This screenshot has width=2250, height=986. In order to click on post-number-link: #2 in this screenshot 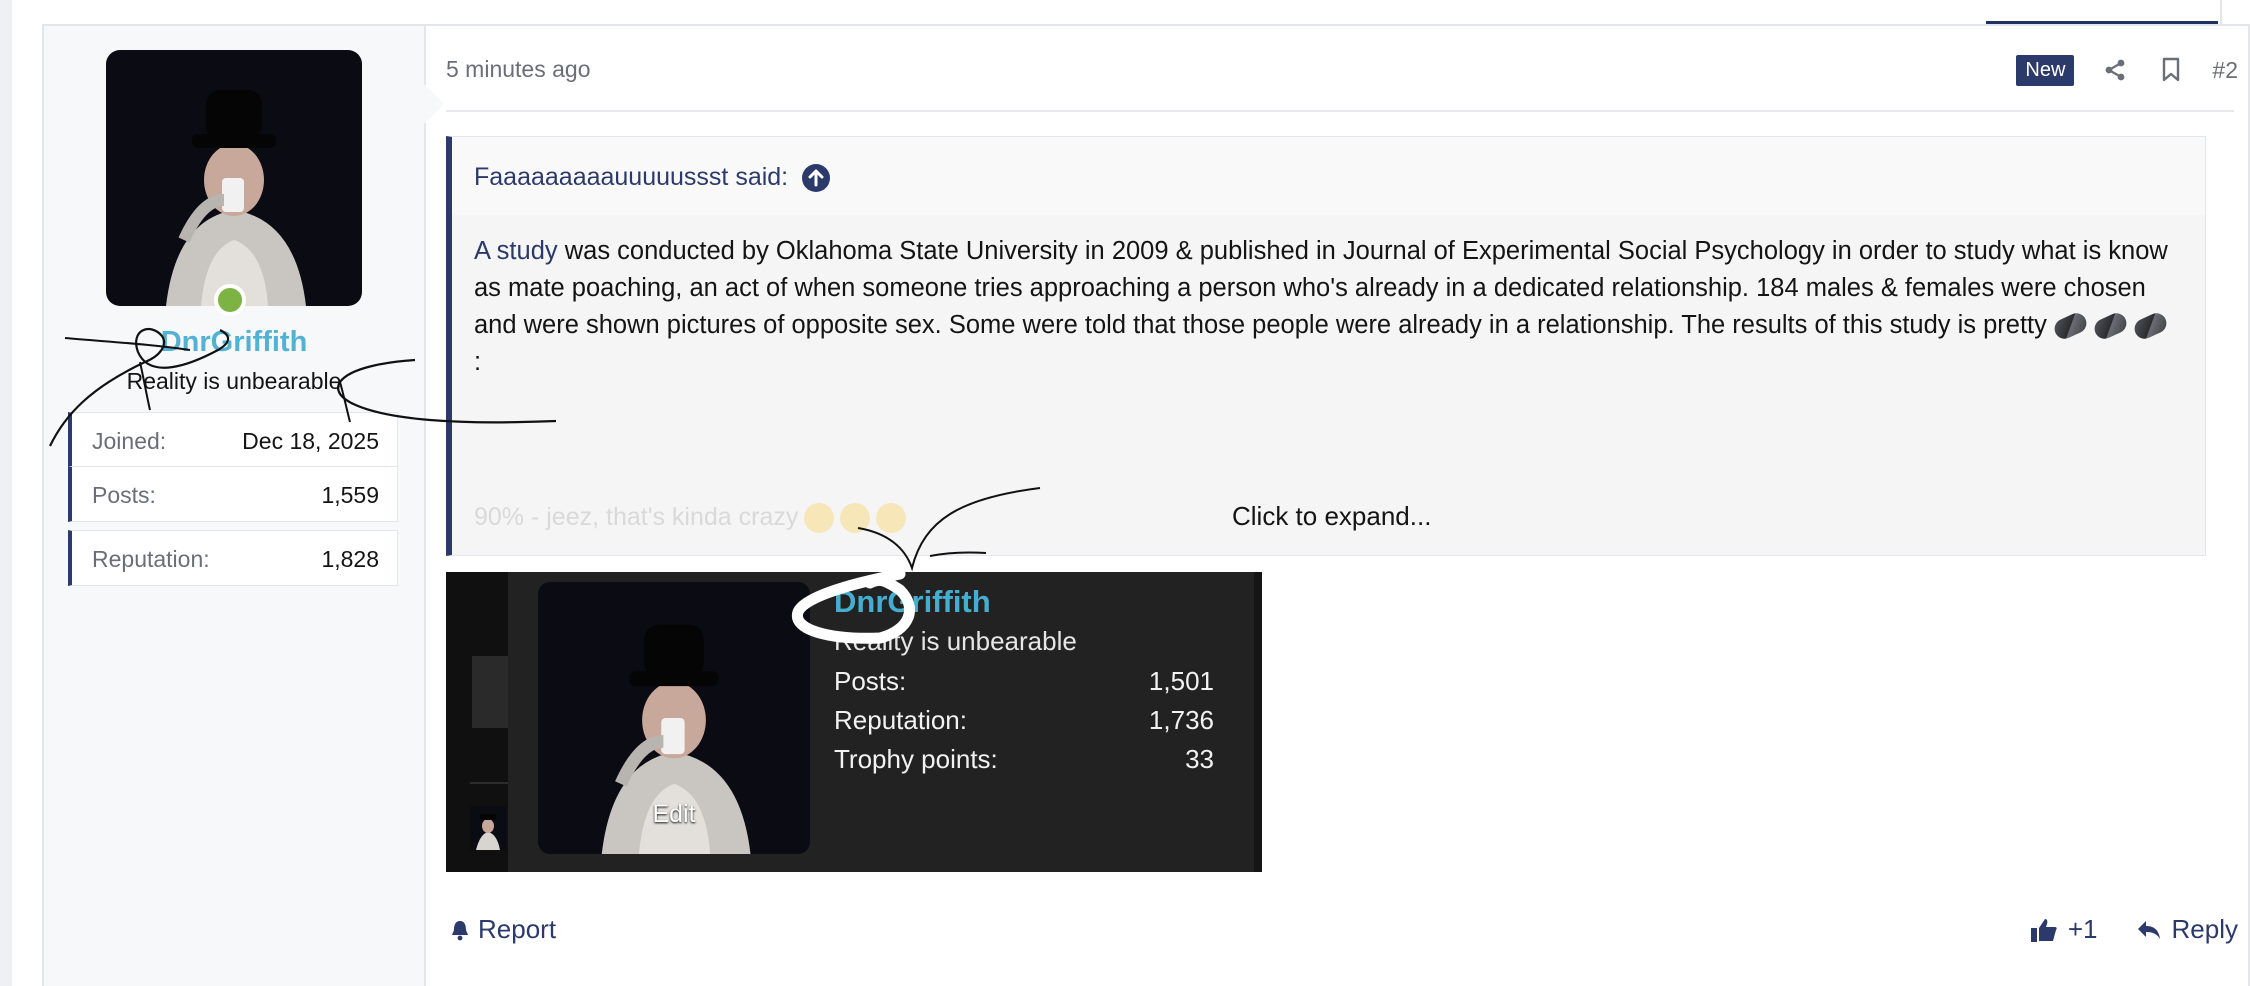, I will do `click(2225, 70)`.